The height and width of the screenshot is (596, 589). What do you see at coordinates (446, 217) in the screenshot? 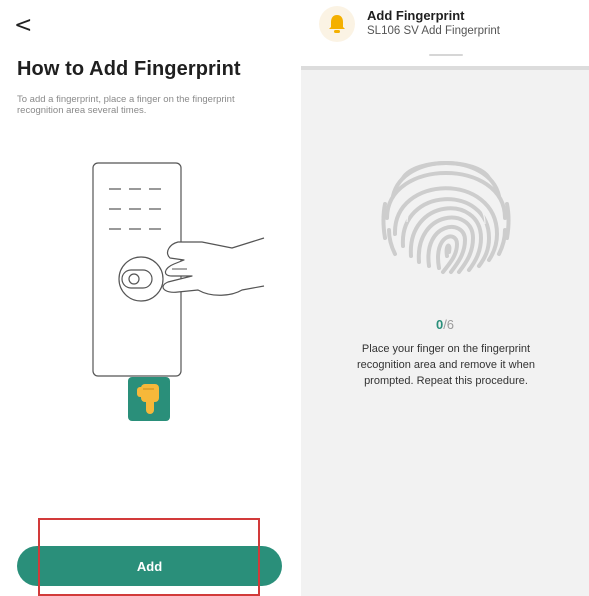
I see `fingerprint-icon` at bounding box center [446, 217].